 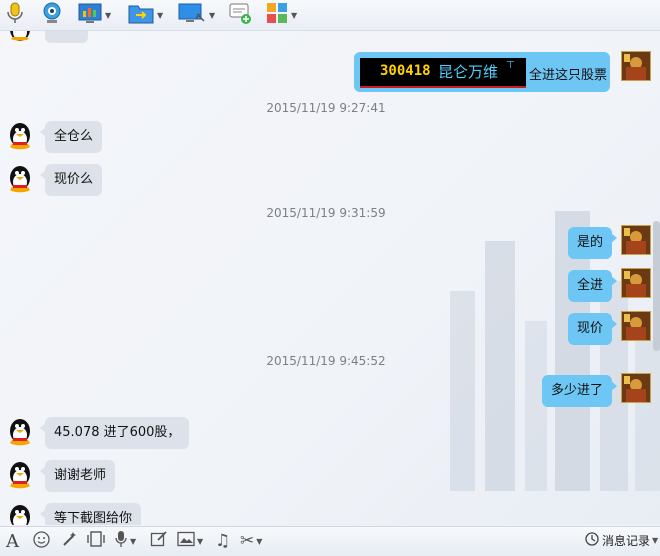 I want to click on emoji-button, so click(x=41, y=541).